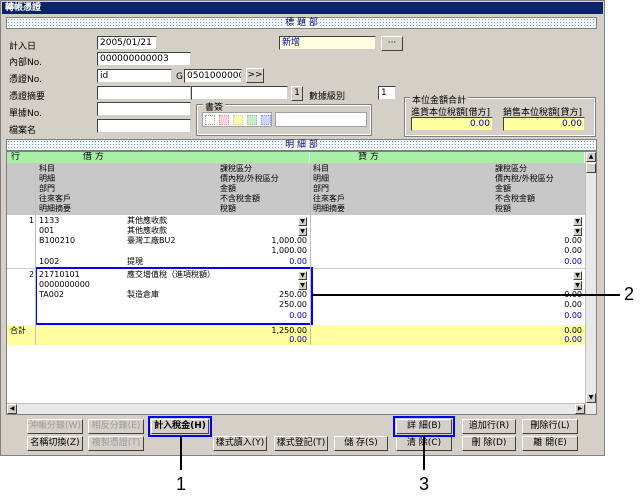 The height and width of the screenshot is (500, 641). What do you see at coordinates (424, 484) in the screenshot?
I see `callout-3: 3` at bounding box center [424, 484].